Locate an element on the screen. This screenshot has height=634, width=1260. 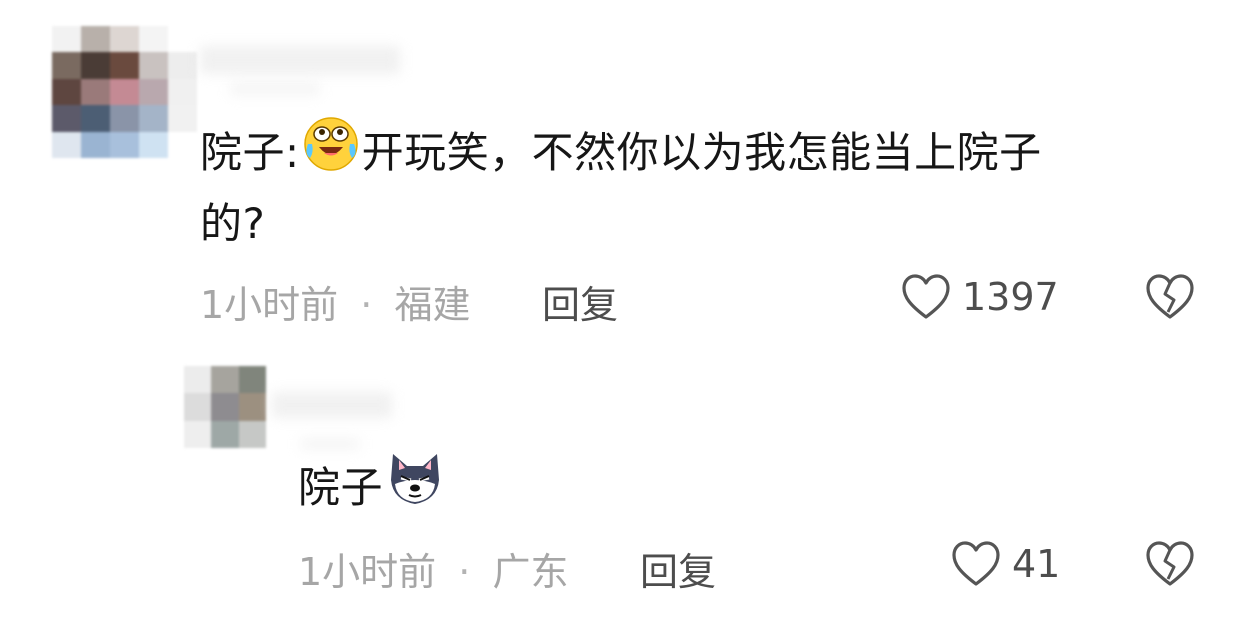
comment-meta: 1小时前 · 福建 is located at coordinates (335, 301).